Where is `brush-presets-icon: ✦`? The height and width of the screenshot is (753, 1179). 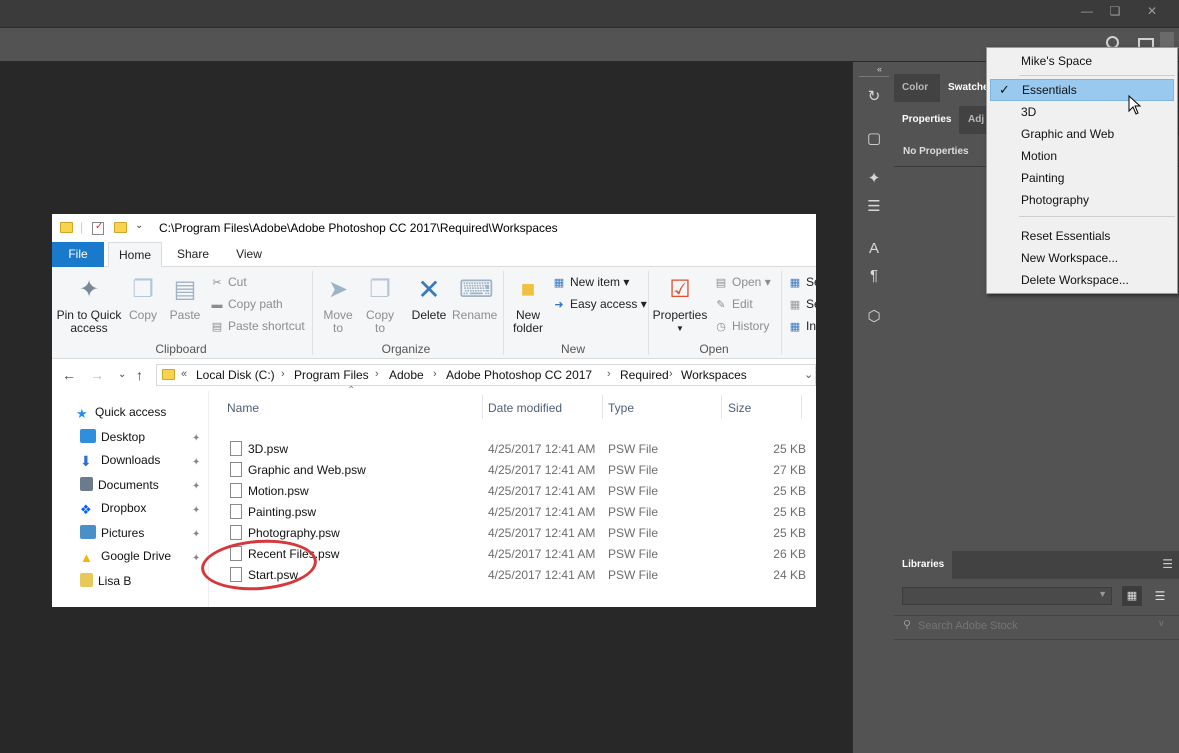 brush-presets-icon: ✦ is located at coordinates (874, 179).